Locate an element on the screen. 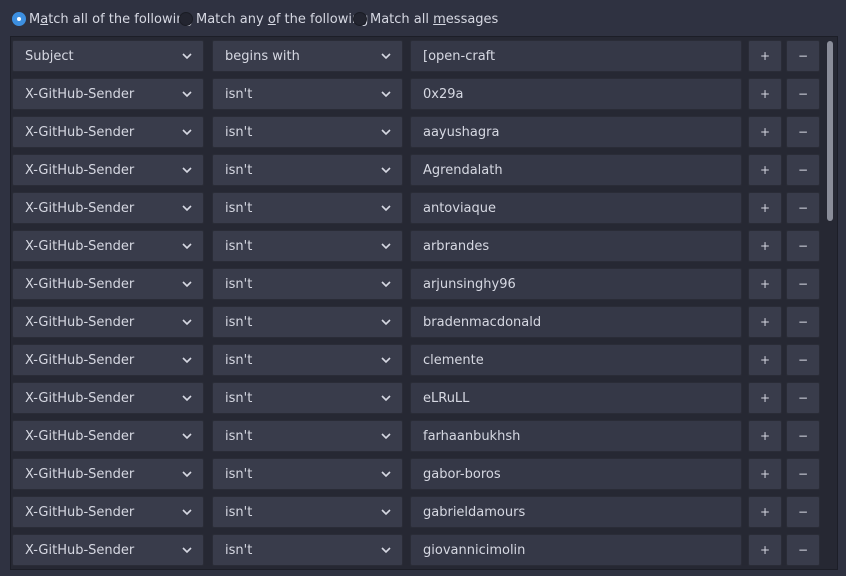 This screenshot has width=846, height=576. match-all-messages-radio: Match all messages is located at coordinates (425, 19).